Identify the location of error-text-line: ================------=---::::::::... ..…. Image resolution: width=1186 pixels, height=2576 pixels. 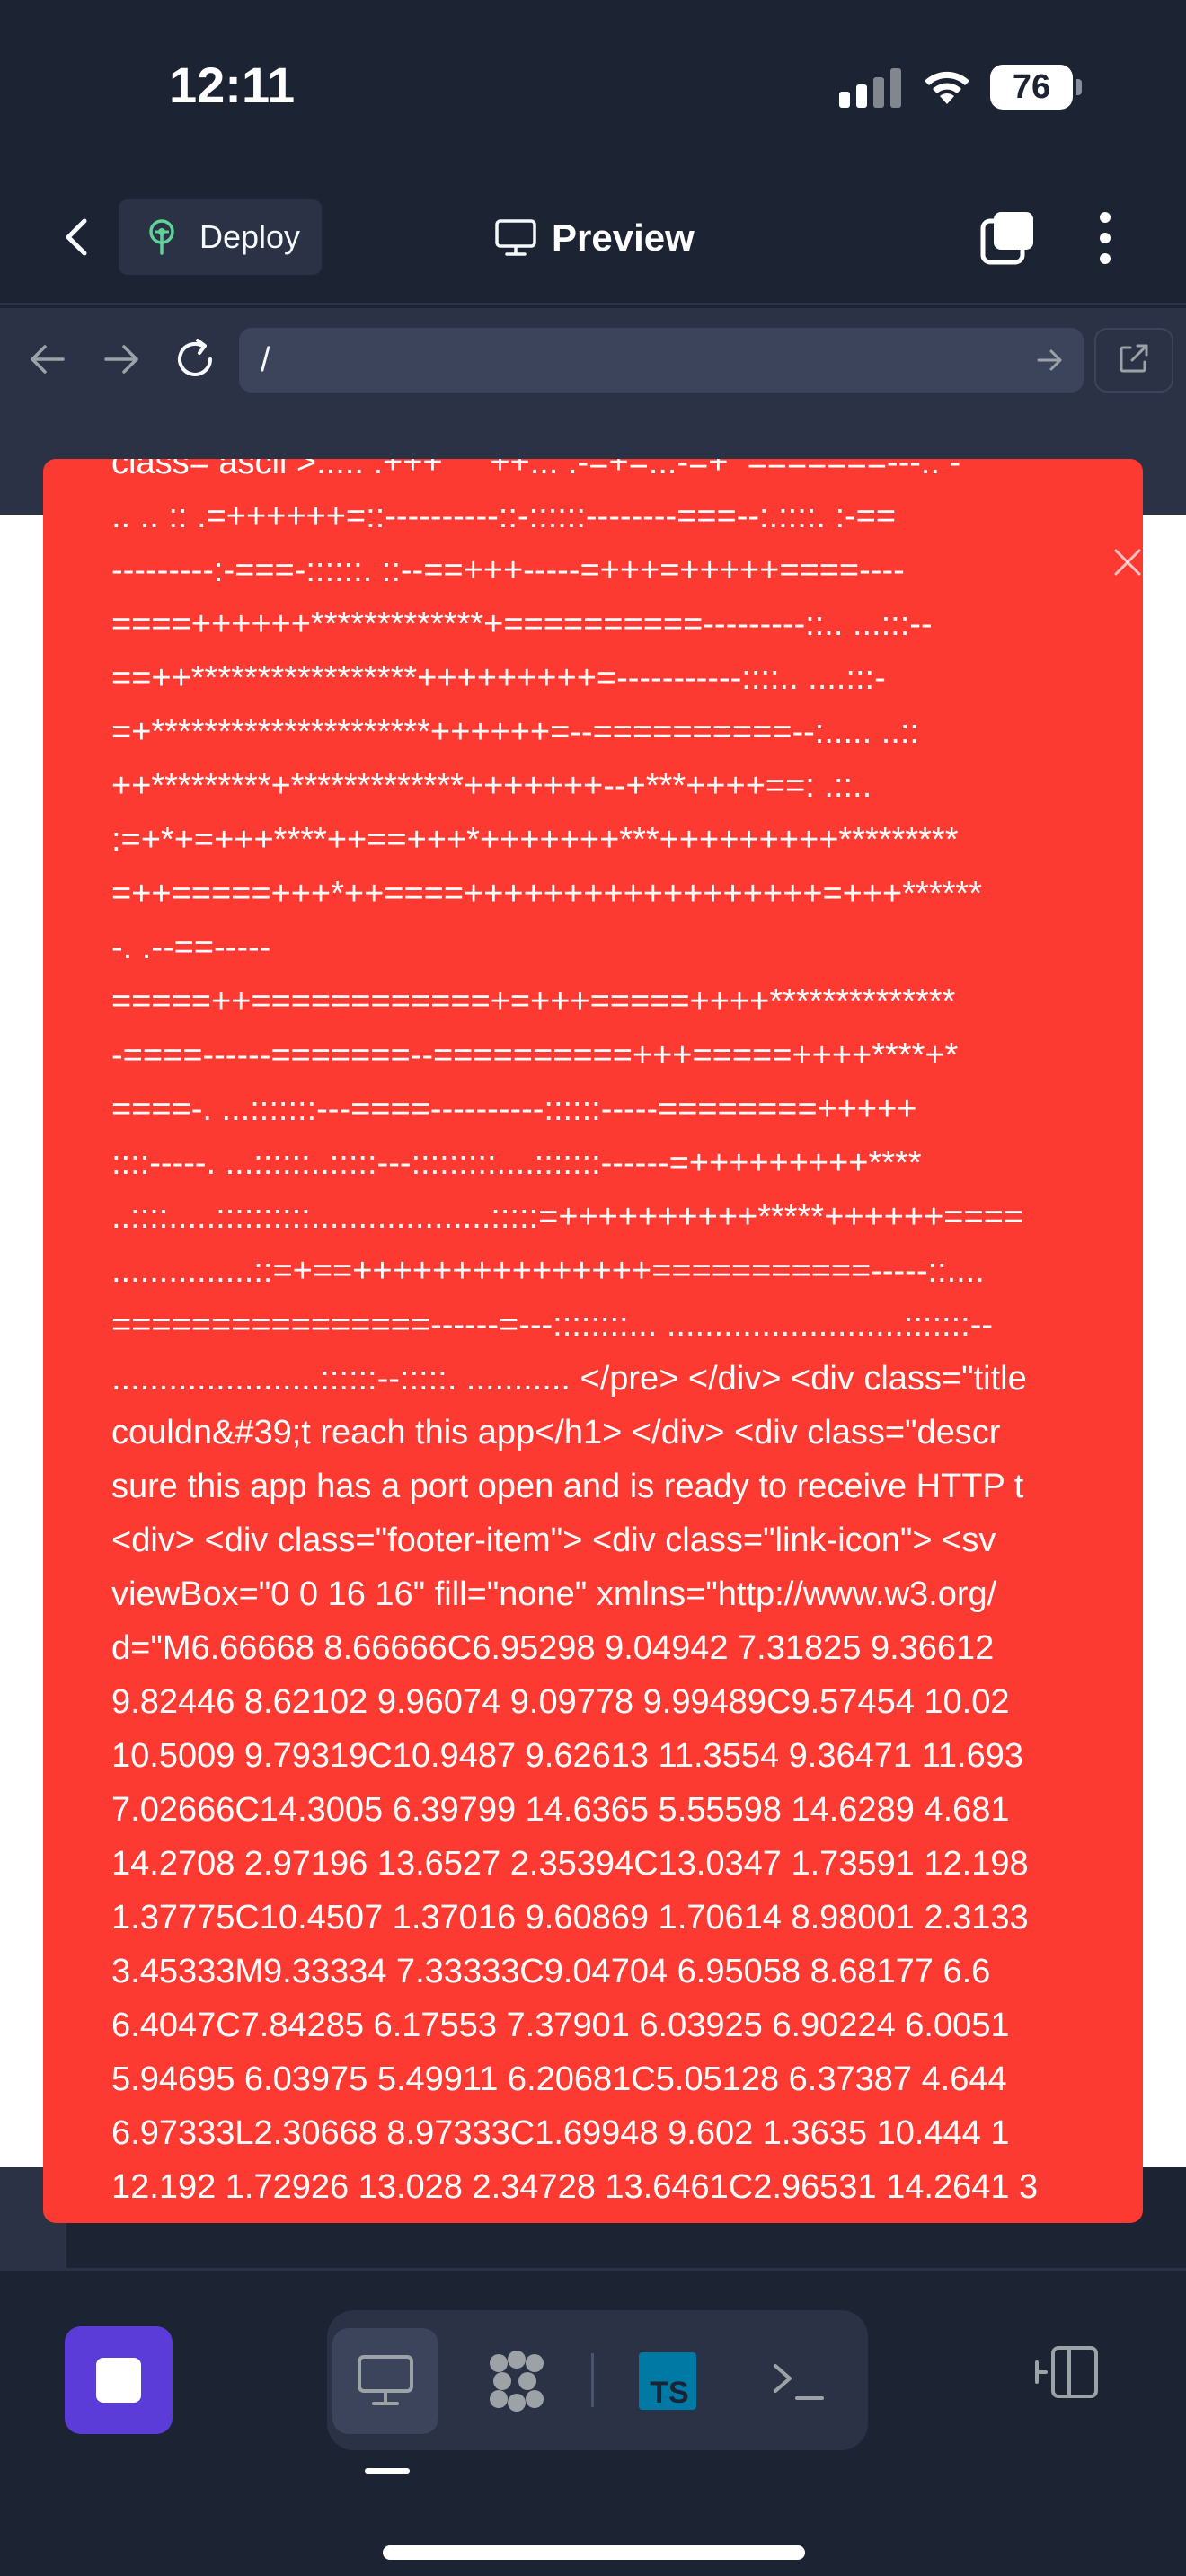
(552, 1325).